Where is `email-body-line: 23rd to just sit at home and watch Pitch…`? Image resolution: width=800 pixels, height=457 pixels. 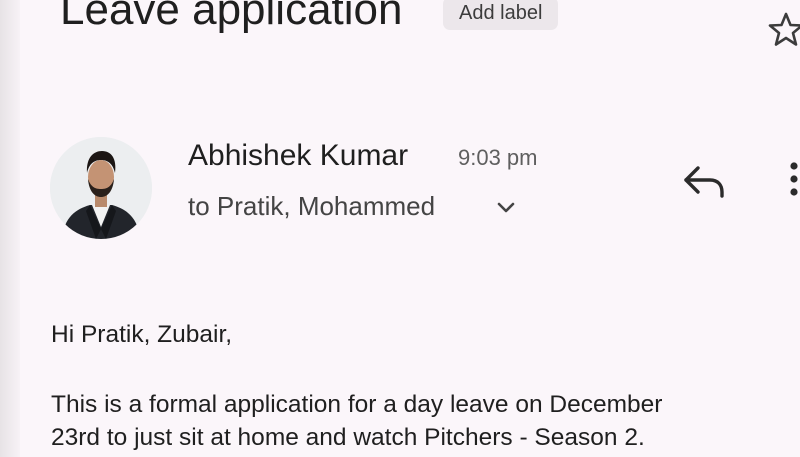
email-body-line: 23rd to just sit at home and watch Pitch… is located at coordinates (348, 437).